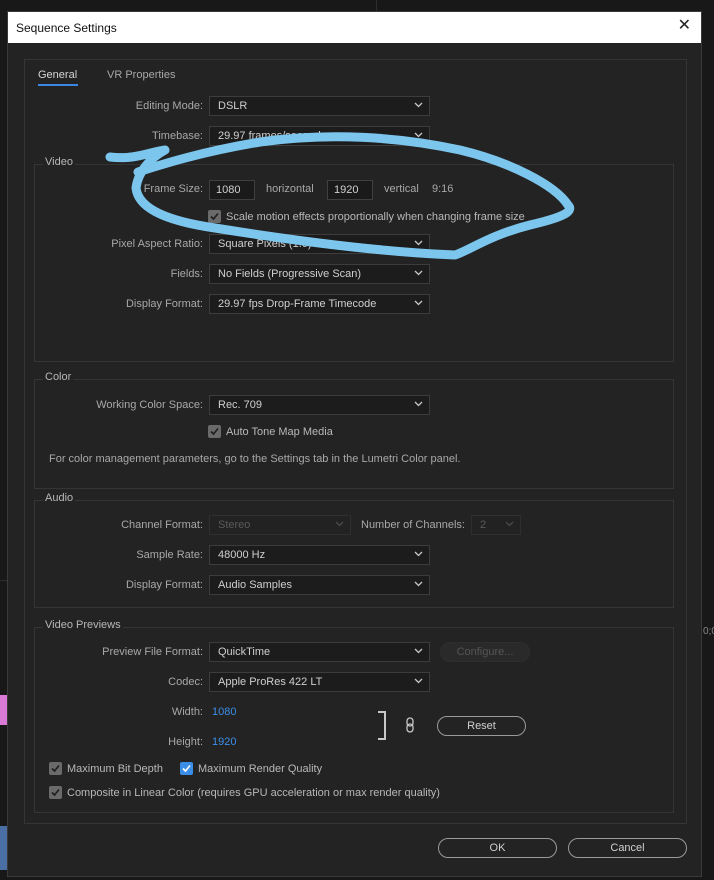 The width and height of the screenshot is (714, 880). Describe the element at coordinates (319, 555) in the screenshot. I see `sample-rate-dropdown: 48000 Hz` at that location.